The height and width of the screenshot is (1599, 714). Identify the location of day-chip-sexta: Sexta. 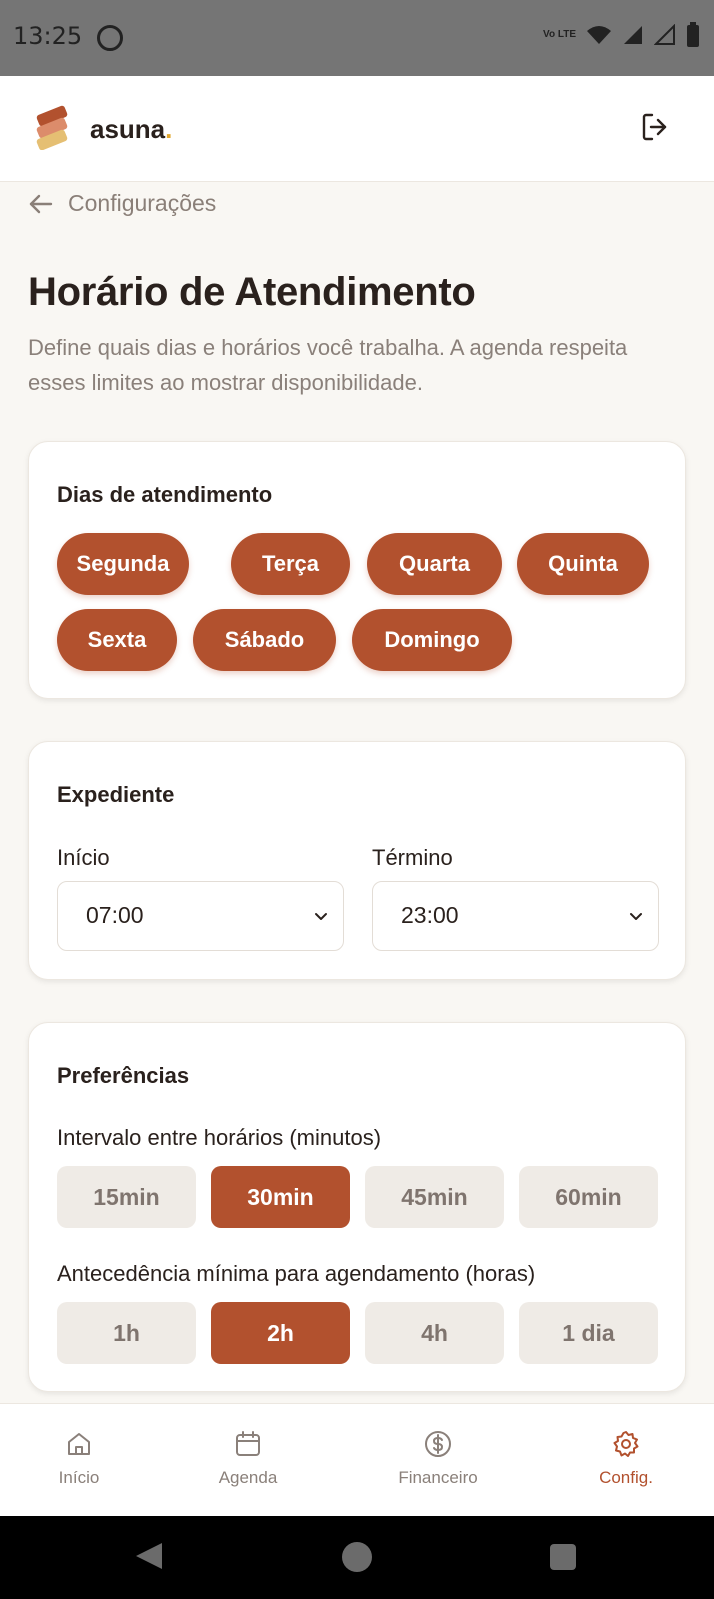
(117, 640).